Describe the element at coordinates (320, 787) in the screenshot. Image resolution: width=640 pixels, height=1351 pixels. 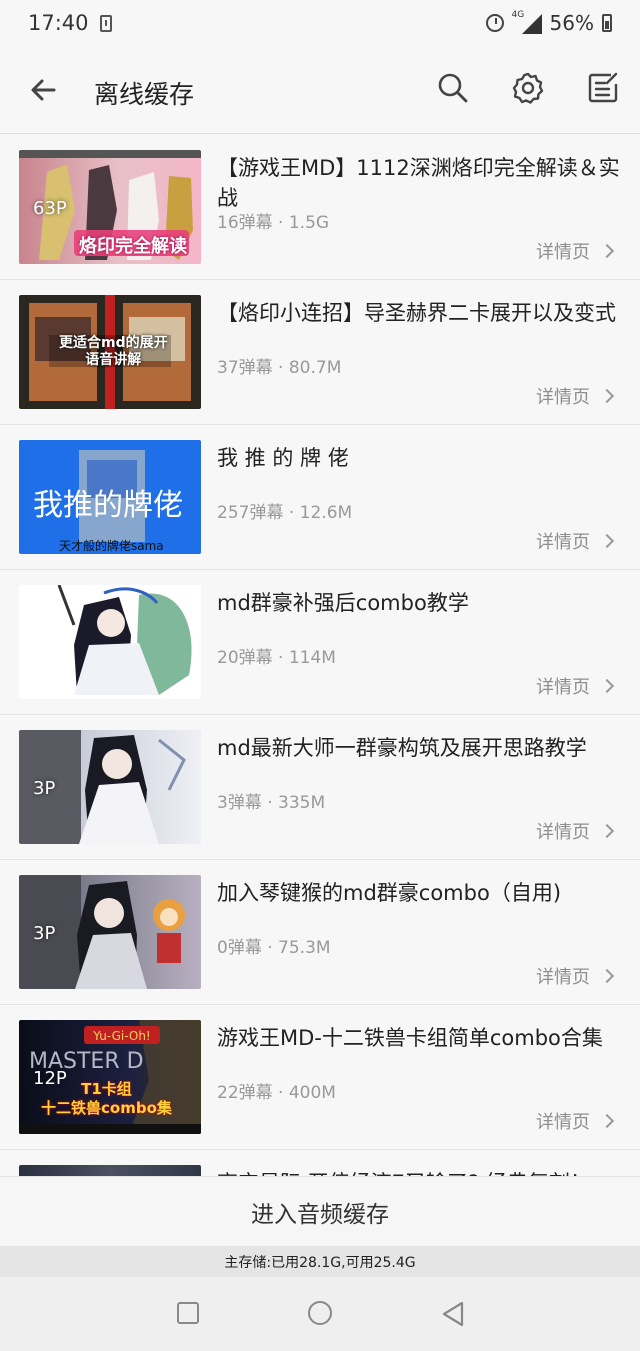
I see `list-item: 3P md最新大师一群豪构筑及展开思路教学 3弹幕 · 335M 详情页` at that location.